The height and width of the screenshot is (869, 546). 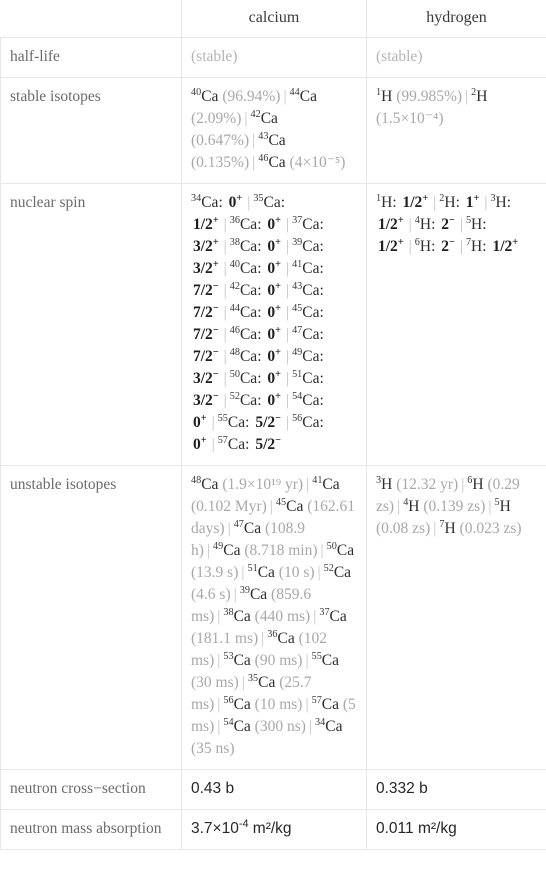 I want to click on isotope-entry: 49Ca:, so click(x=308, y=356).